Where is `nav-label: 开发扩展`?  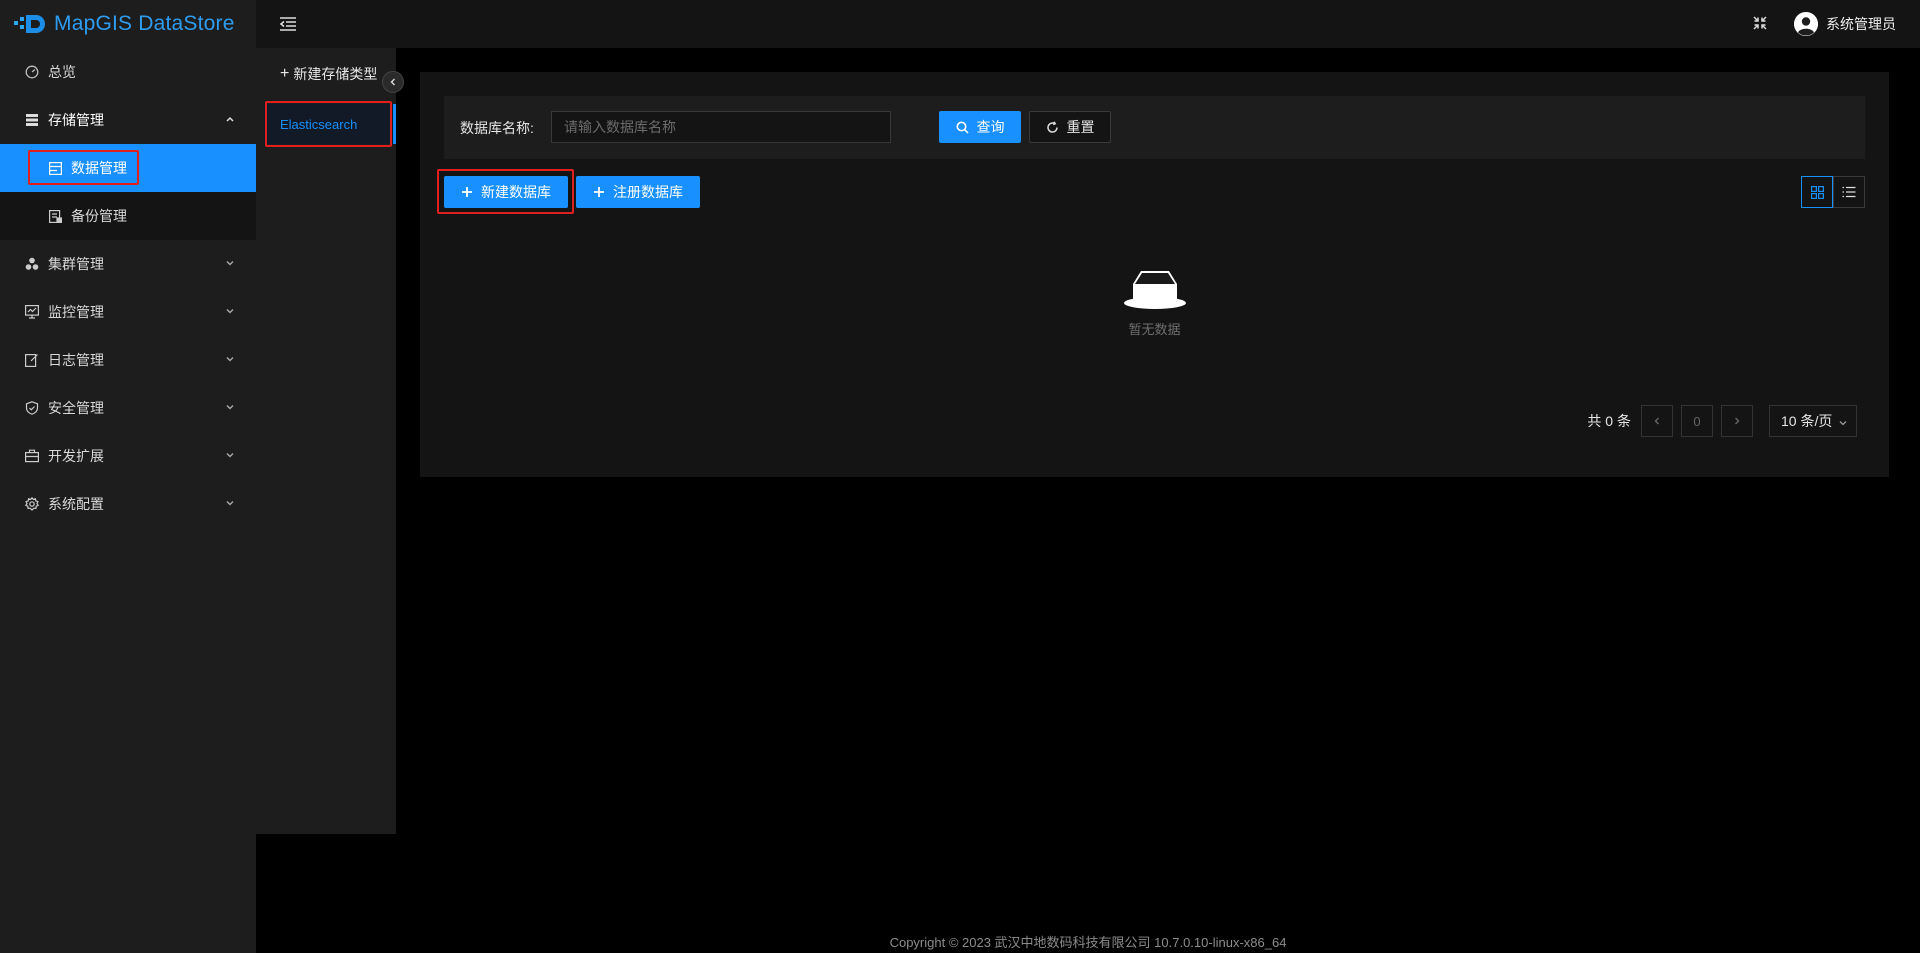
nav-label: 开发扩展 is located at coordinates (76, 456).